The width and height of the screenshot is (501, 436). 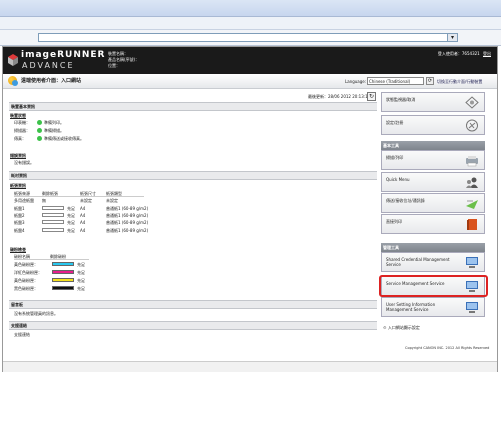 What do you see at coordinates (112, 200) in the screenshot?
I see `paper-row-type: 未設定` at bounding box center [112, 200].